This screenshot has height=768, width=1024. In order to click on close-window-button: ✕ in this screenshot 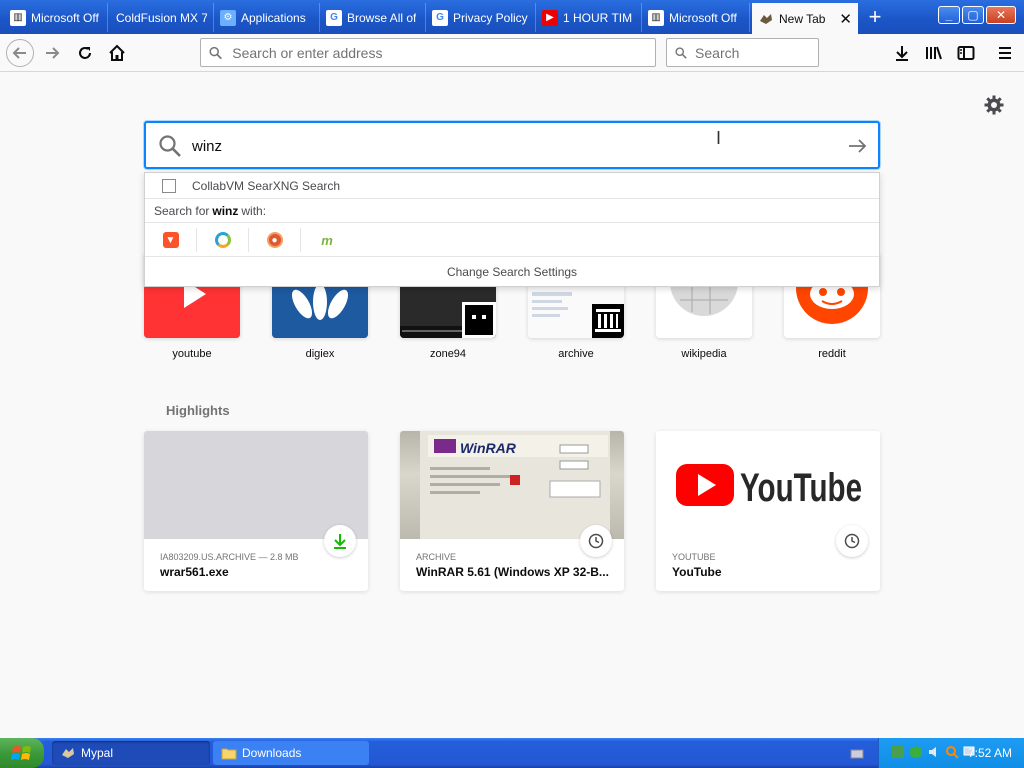, I will do `click(1001, 15)`.